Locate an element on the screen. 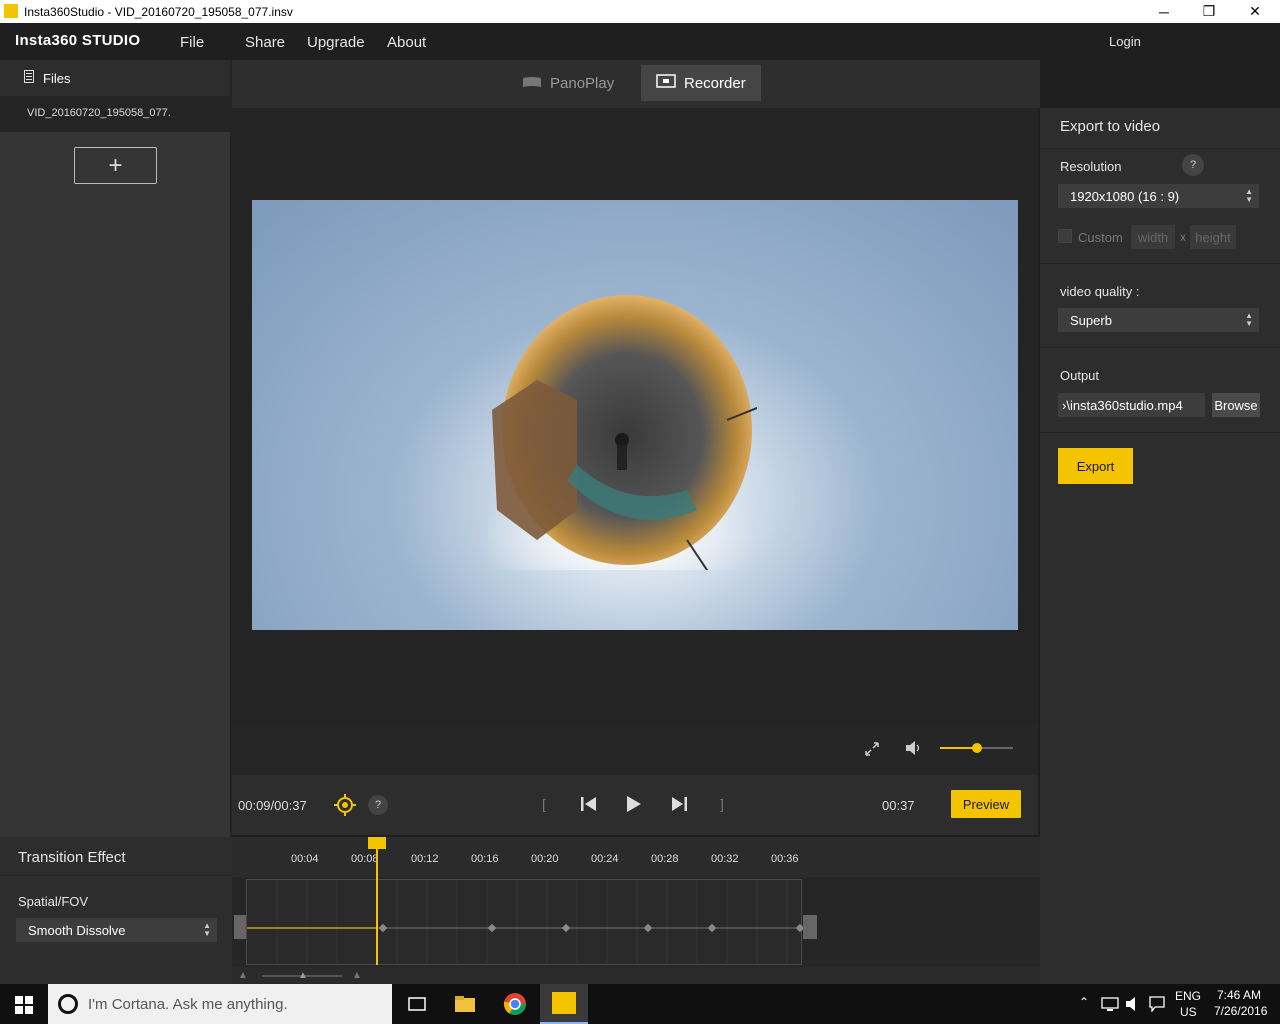 This screenshot has width=1280, height=1024. mark-out-icon: ] is located at coordinates (722, 804).